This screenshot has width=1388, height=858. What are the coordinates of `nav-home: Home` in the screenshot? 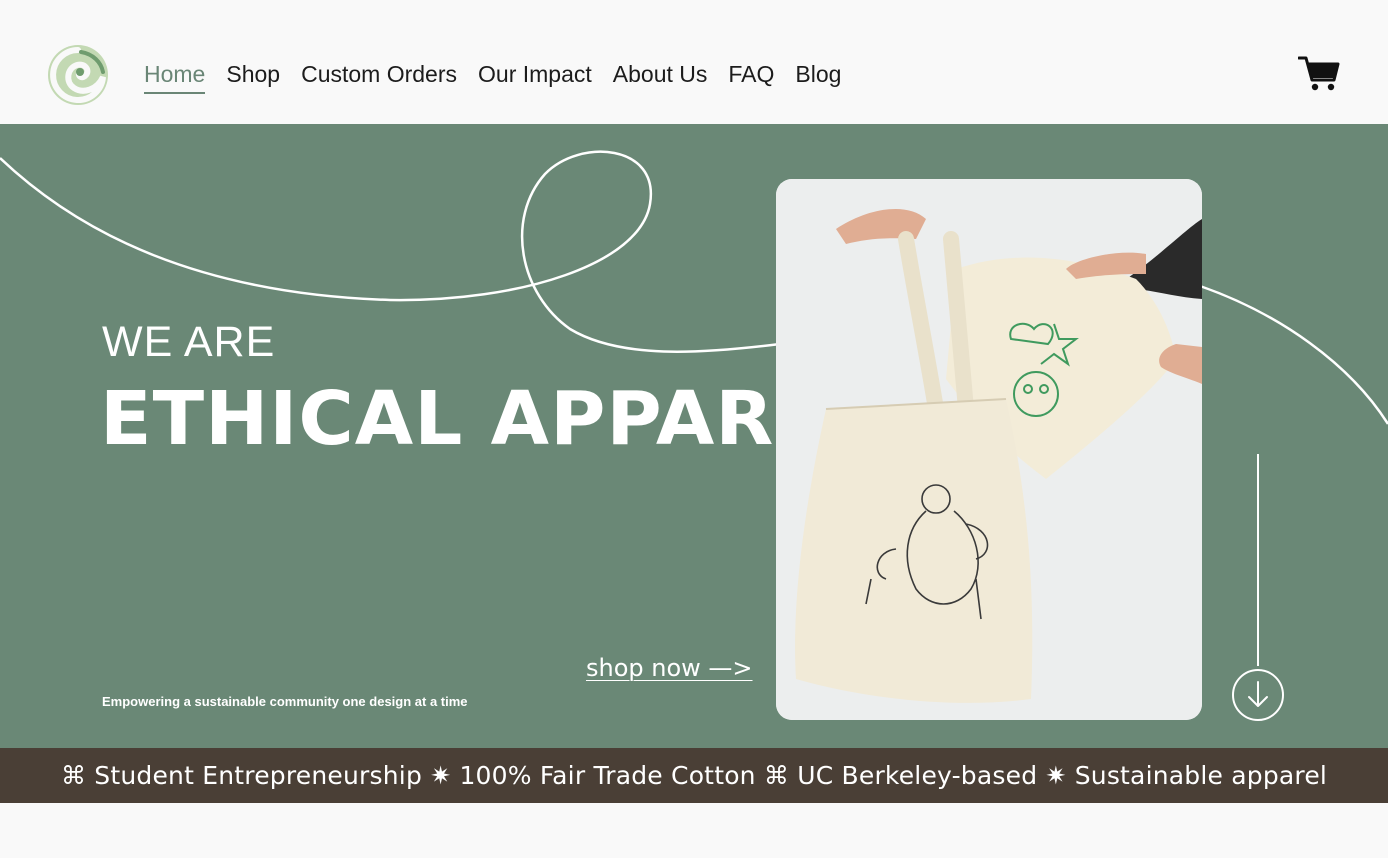 It's located at (175, 77).